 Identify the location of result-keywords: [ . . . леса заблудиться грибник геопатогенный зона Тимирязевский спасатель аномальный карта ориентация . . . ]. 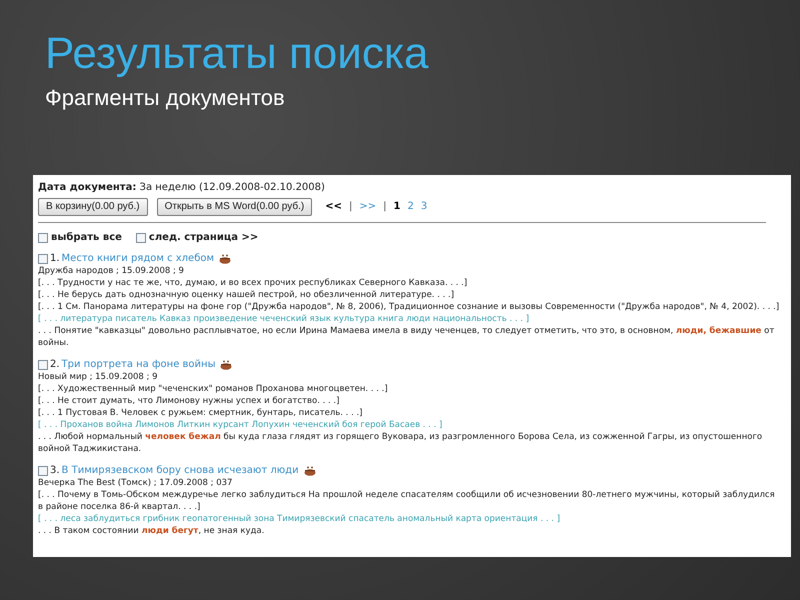
(300, 519).